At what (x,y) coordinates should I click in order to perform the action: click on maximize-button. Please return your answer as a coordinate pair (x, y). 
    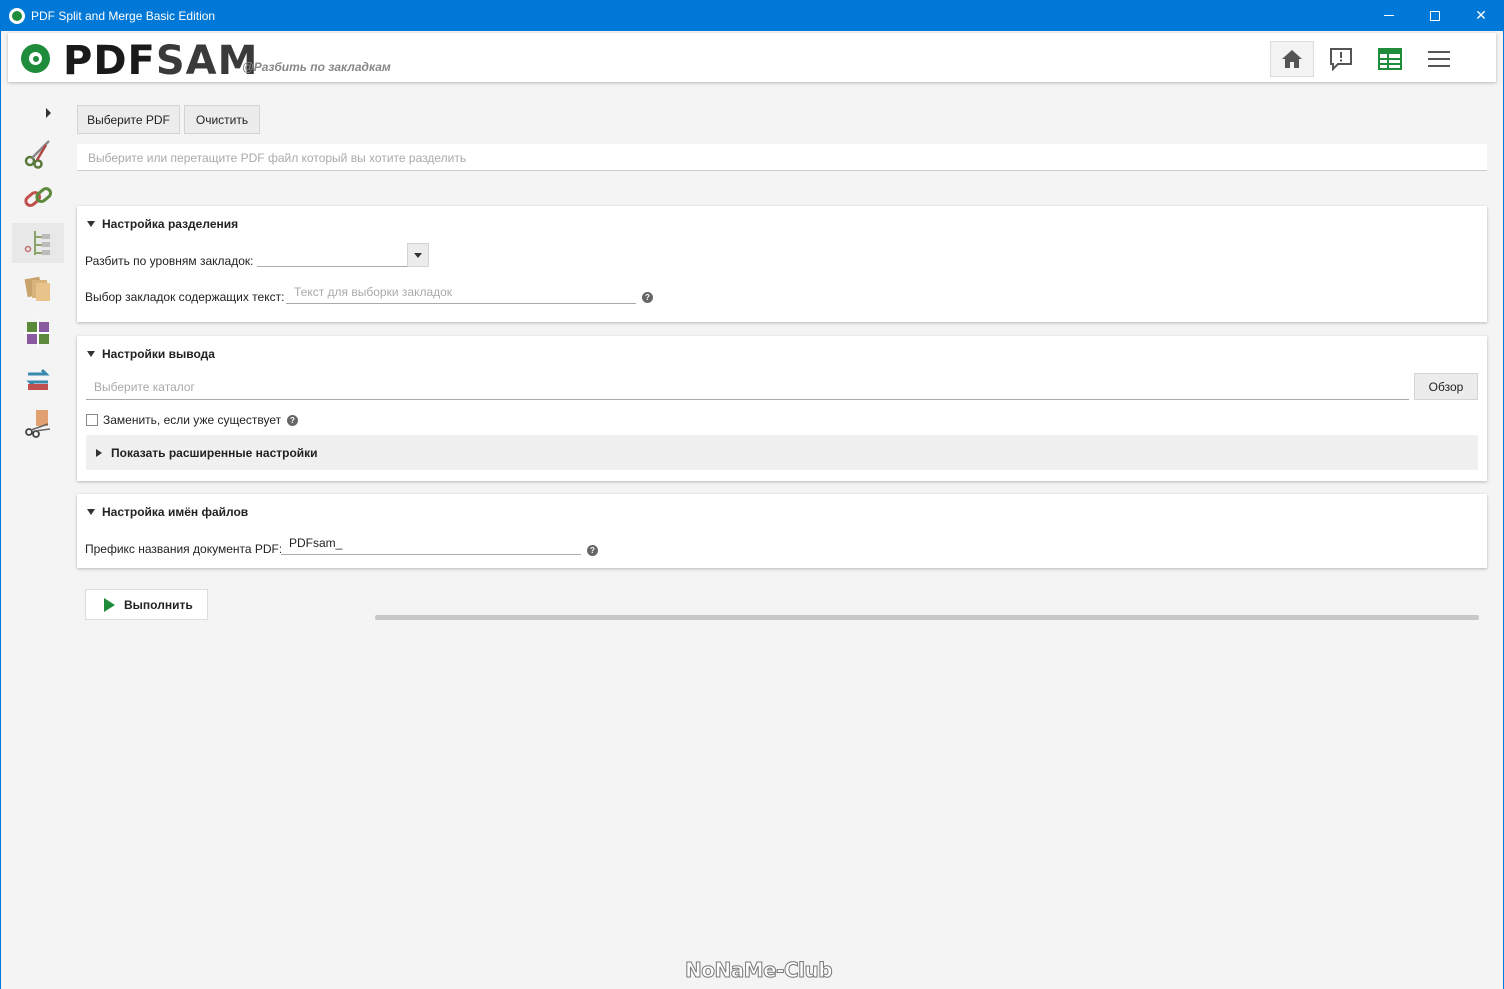
    Looking at the image, I should click on (1435, 15).